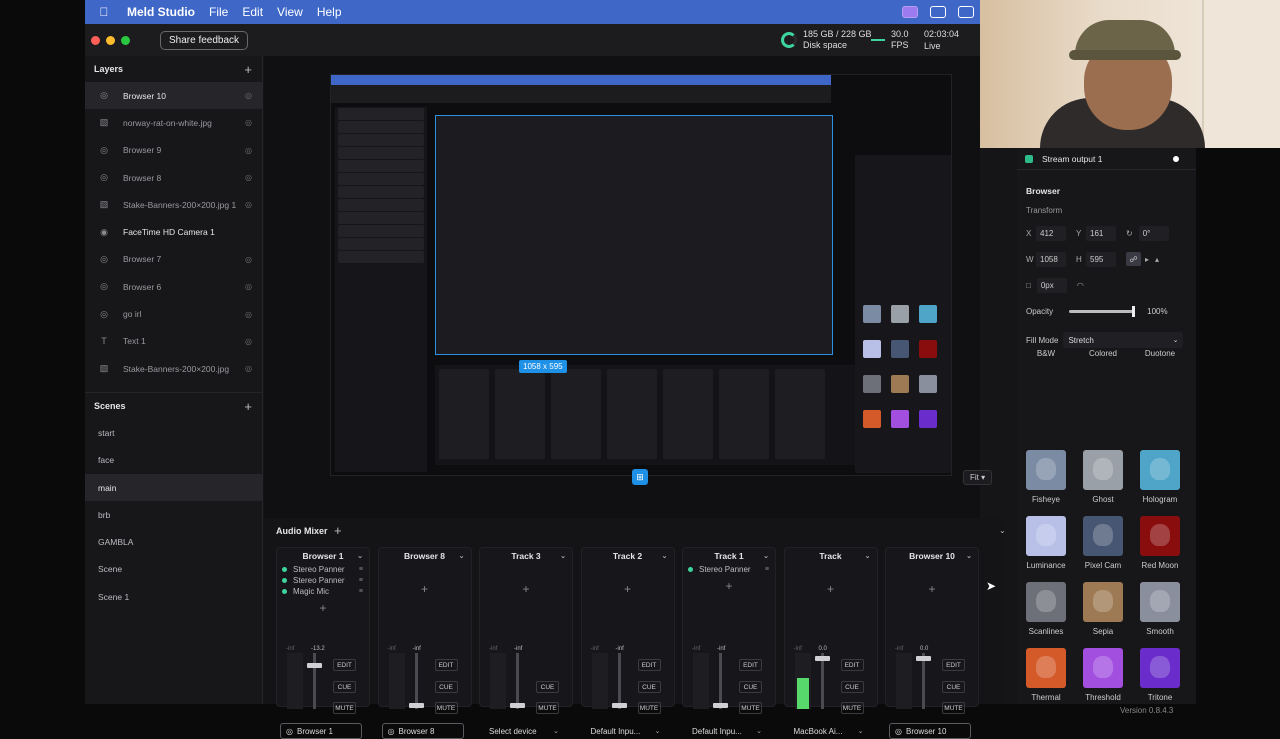 The image size is (1280, 739). What do you see at coordinates (829, 731) in the screenshot?
I see `device-select: MacBook Ai... ⌄` at bounding box center [829, 731].